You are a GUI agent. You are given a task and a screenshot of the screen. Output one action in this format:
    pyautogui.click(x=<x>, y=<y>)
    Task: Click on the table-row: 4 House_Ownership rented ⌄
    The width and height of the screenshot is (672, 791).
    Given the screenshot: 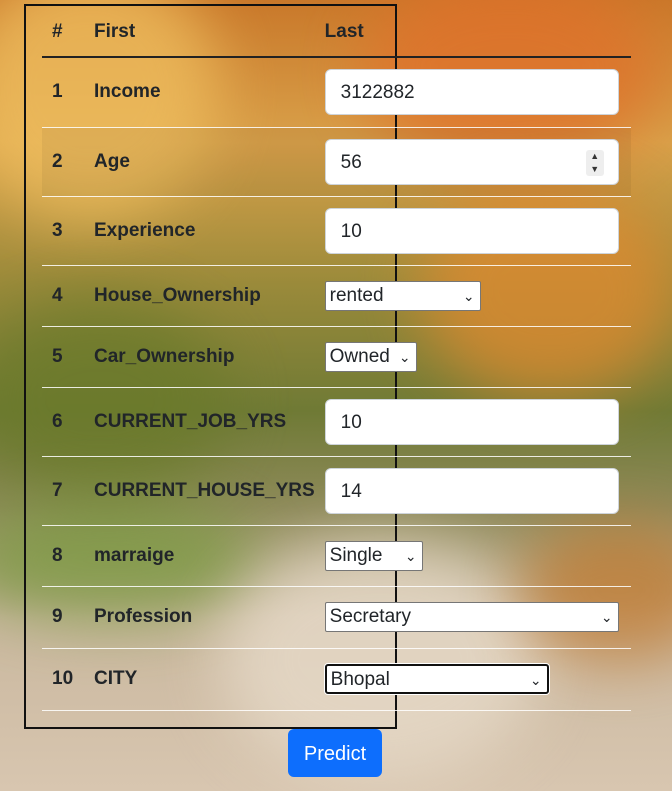 What is the action you would take?
    pyautogui.click(x=336, y=296)
    